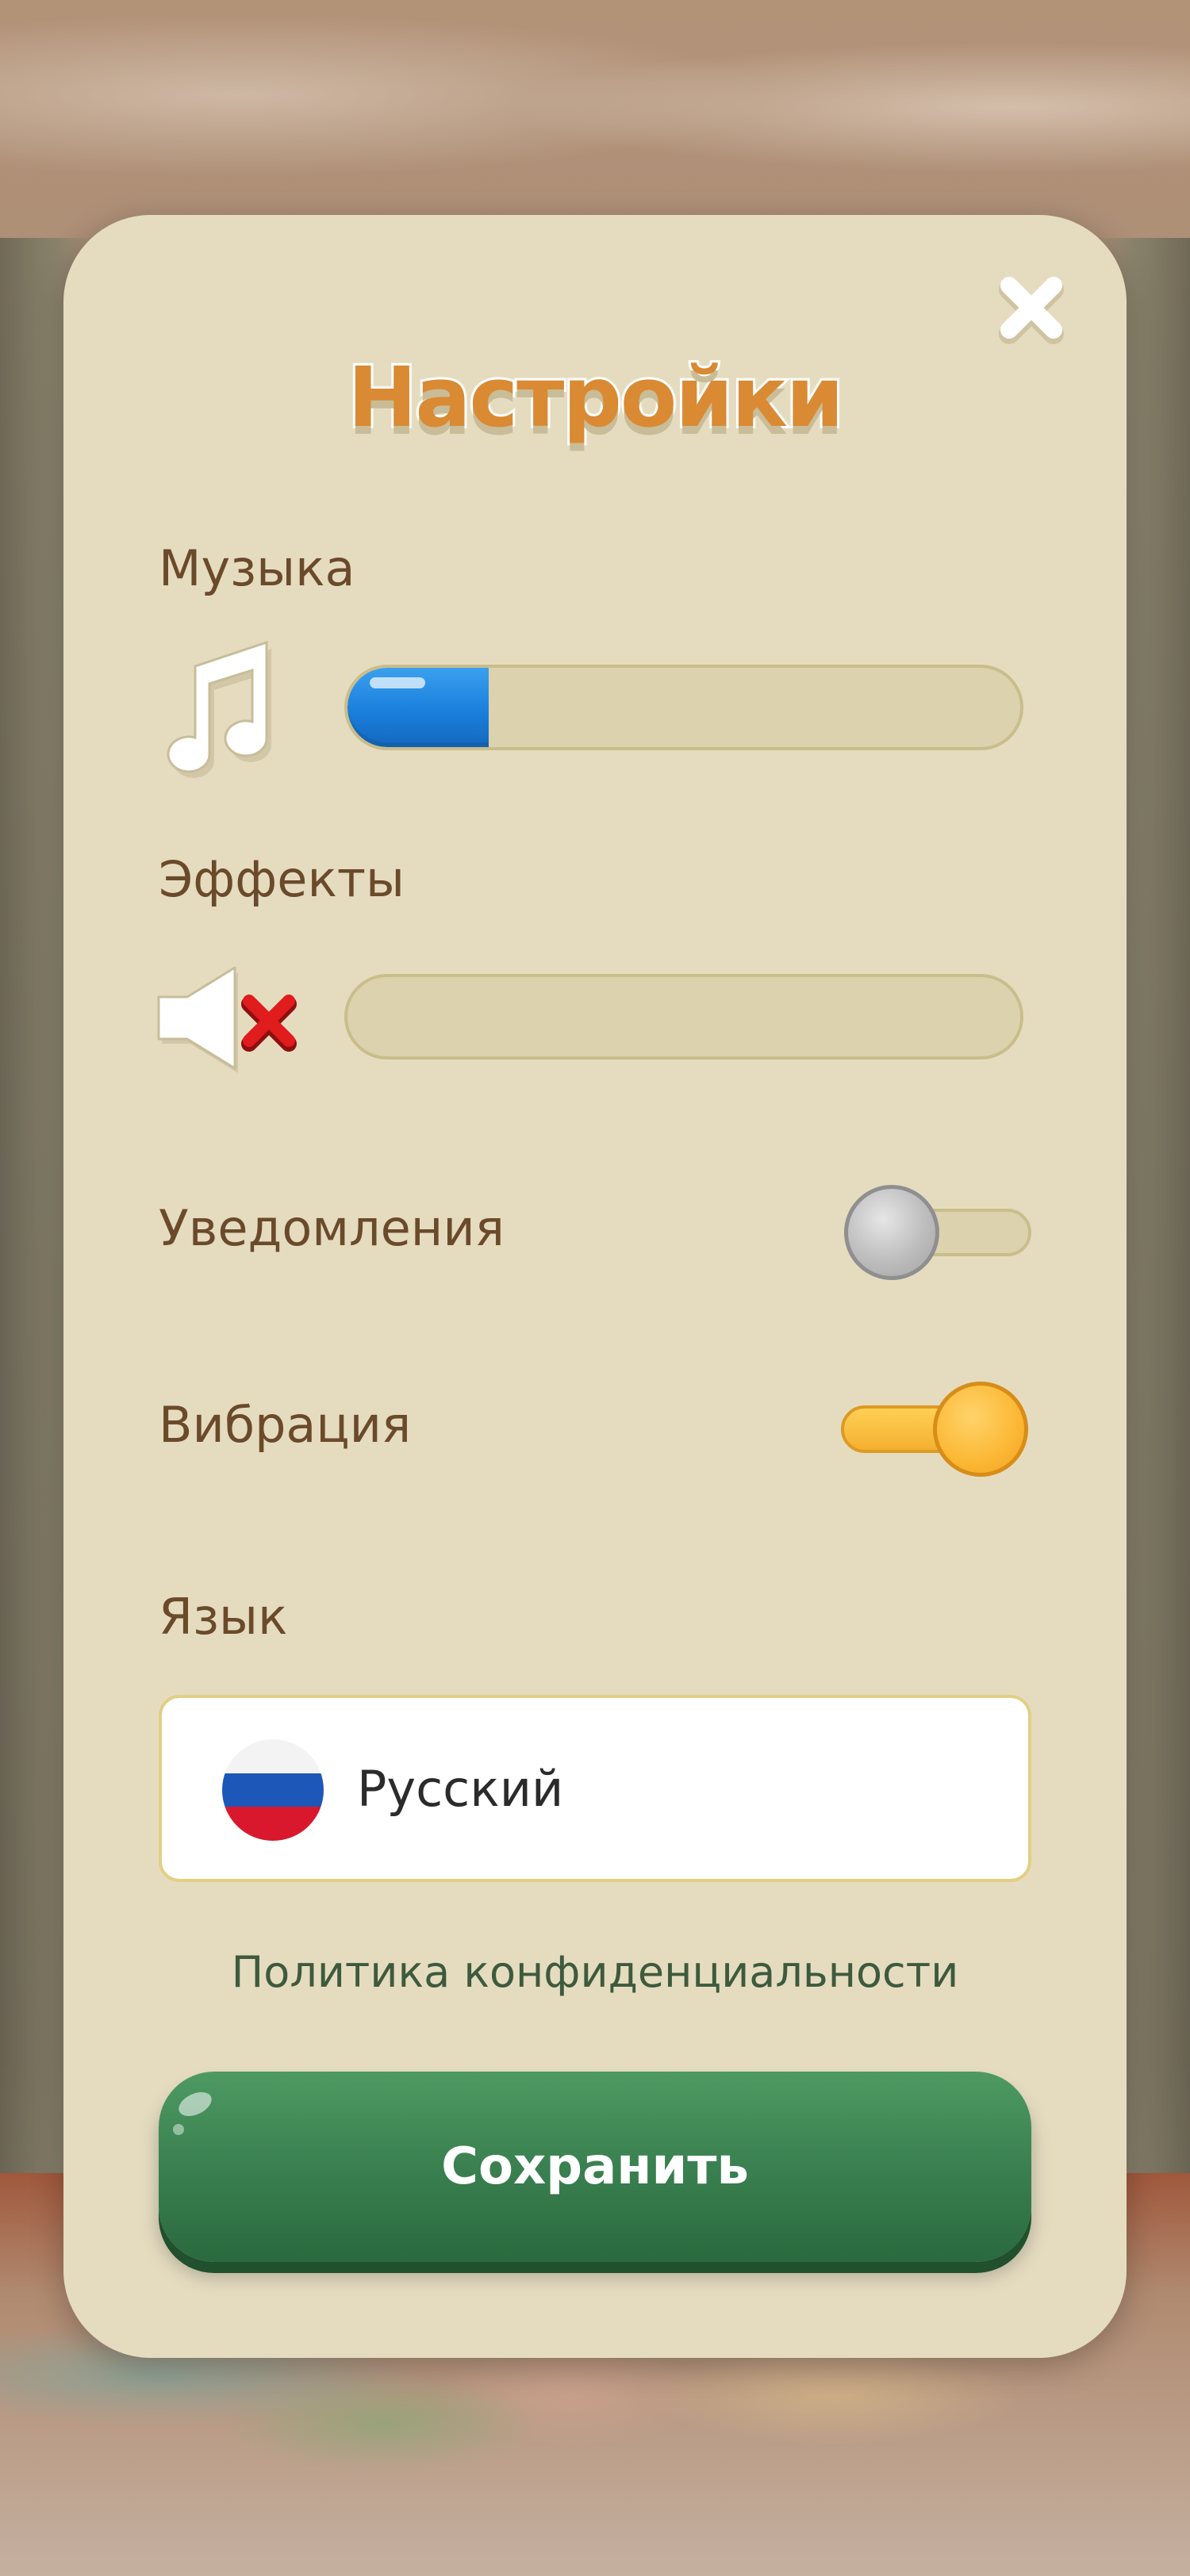  Describe the element at coordinates (683, 707) in the screenshot. I see `music-volume-slider` at that location.